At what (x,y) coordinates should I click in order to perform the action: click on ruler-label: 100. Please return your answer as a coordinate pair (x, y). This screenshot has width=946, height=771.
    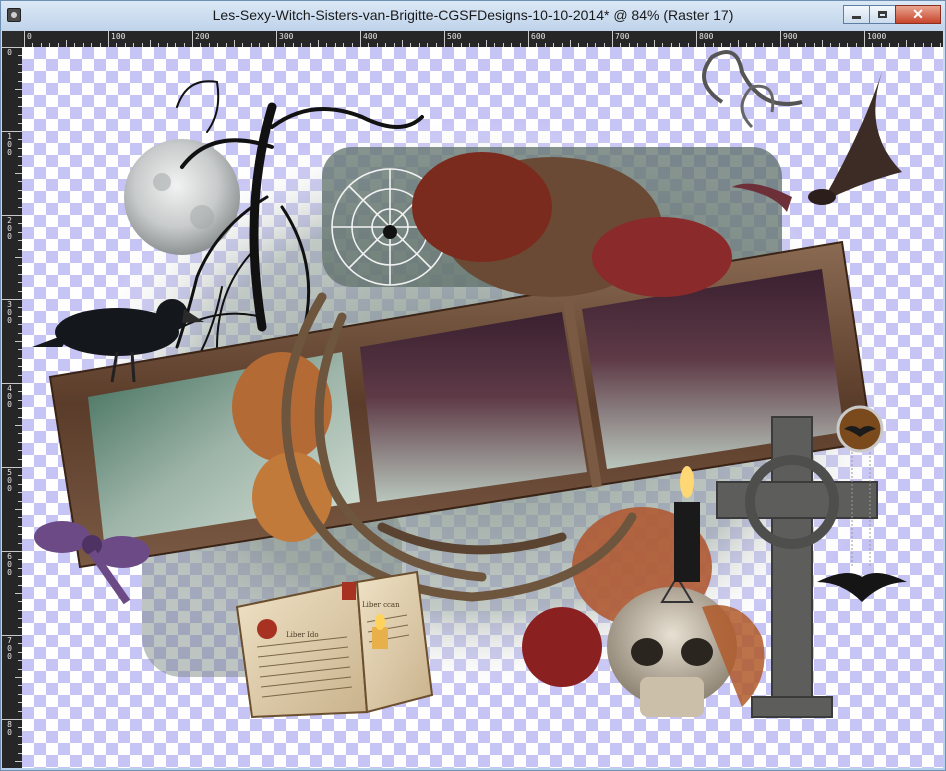
    Looking at the image, I should click on (118, 36).